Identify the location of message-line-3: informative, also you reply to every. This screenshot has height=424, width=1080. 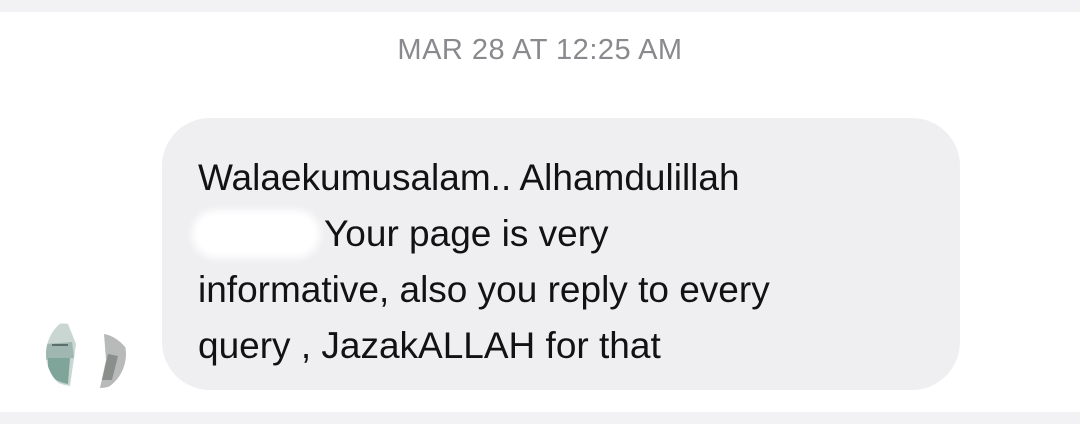
(484, 289).